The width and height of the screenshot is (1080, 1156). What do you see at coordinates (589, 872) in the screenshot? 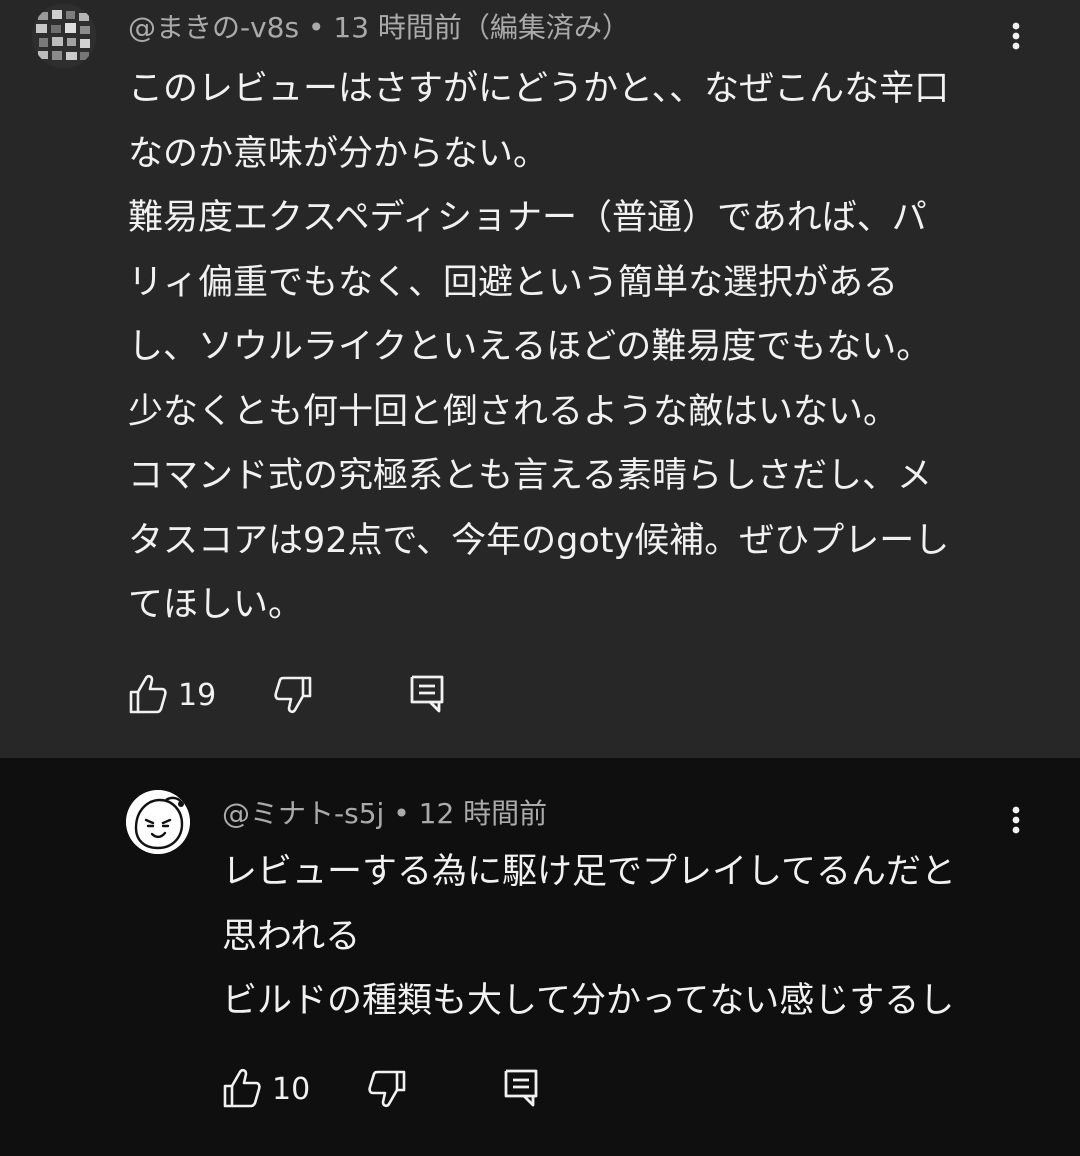
I see `comment-text-line: レビューする為に駆け足でプレイしてるんだと` at bounding box center [589, 872].